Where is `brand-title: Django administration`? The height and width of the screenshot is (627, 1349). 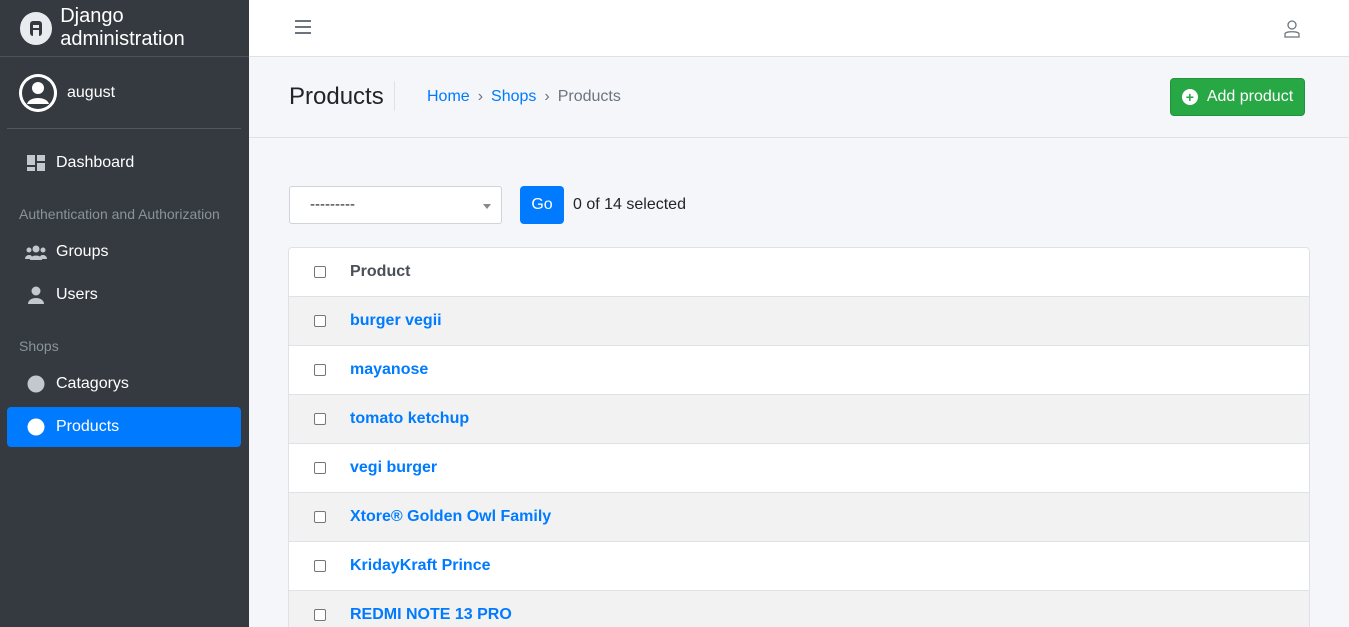
brand-title: Django administration is located at coordinates (122, 27).